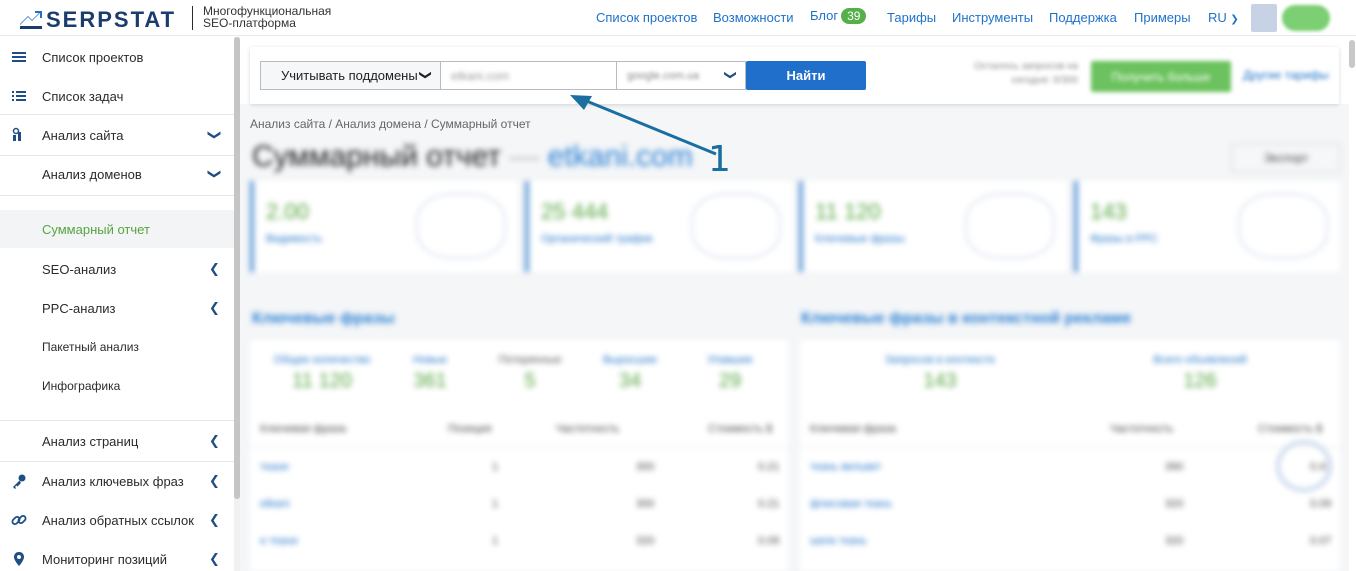  I want to click on table-cell-phrase: е ткани, so click(279, 541).